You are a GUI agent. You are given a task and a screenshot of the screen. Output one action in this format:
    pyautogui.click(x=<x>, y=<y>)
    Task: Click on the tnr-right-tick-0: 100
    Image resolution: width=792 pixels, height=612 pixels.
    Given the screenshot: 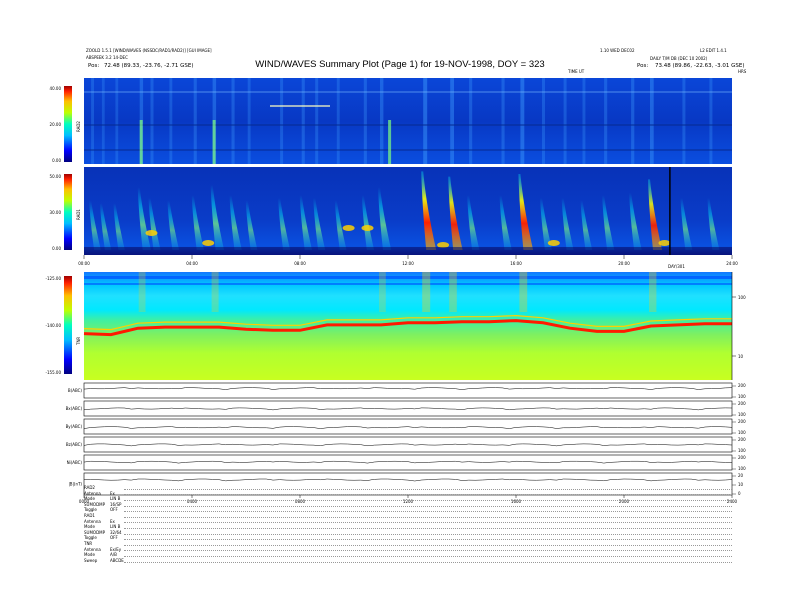 What is the action you would take?
    pyautogui.click(x=742, y=297)
    